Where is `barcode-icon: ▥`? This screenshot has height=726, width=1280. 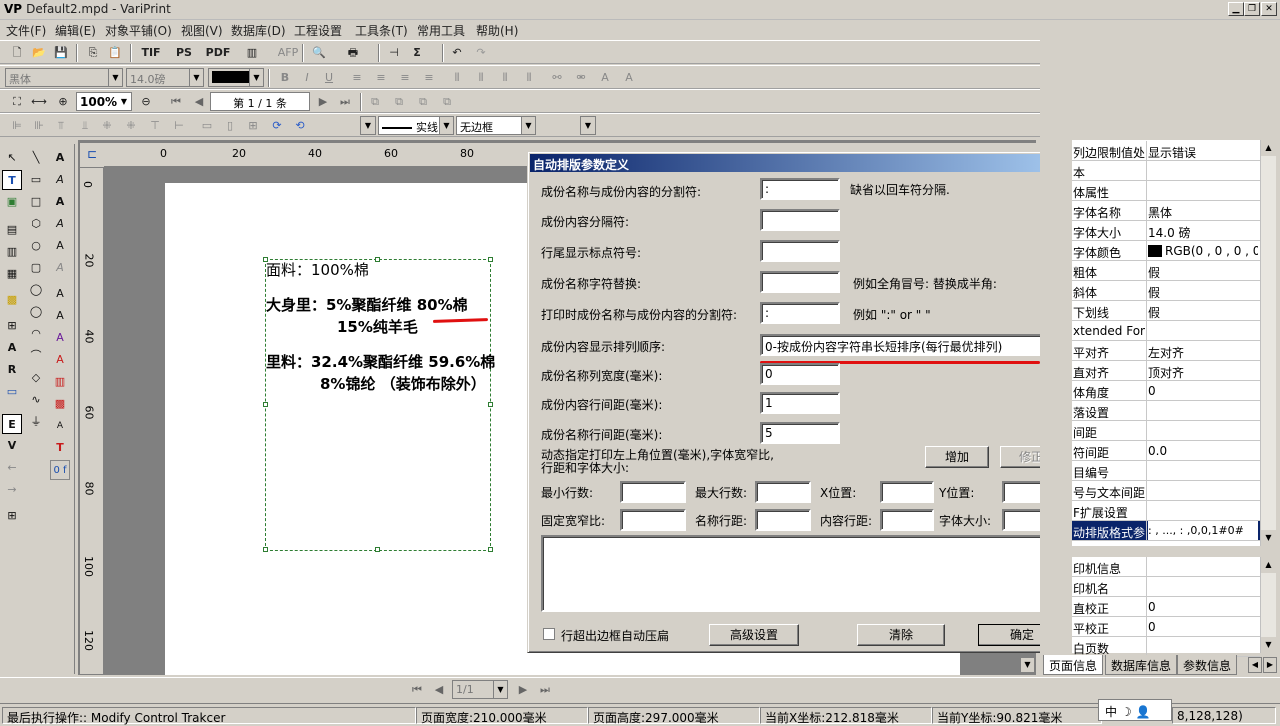
barcode-icon: ▥ is located at coordinates (252, 53).